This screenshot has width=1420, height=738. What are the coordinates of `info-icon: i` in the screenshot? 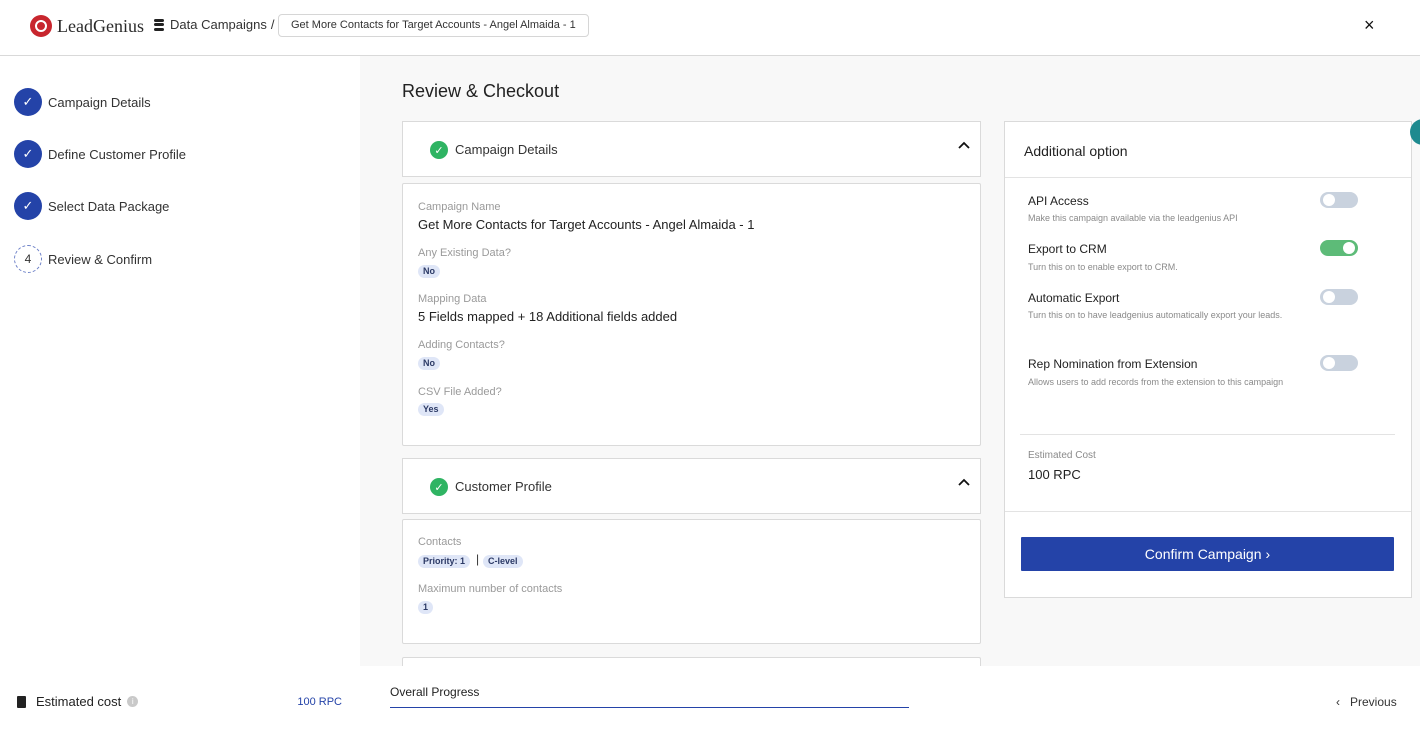 It's located at (133, 701).